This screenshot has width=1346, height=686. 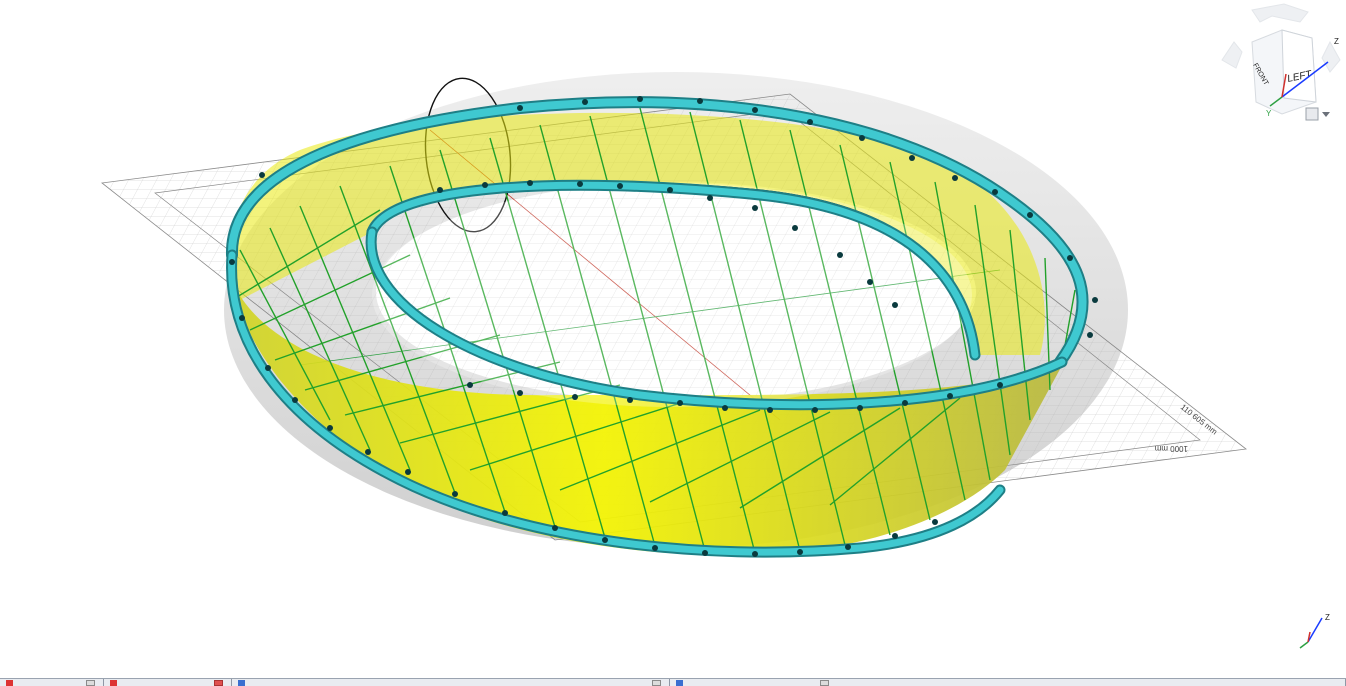 What do you see at coordinates (1171, 448) in the screenshot?
I see `grid-dimension-label-2: 1000 mm` at bounding box center [1171, 448].